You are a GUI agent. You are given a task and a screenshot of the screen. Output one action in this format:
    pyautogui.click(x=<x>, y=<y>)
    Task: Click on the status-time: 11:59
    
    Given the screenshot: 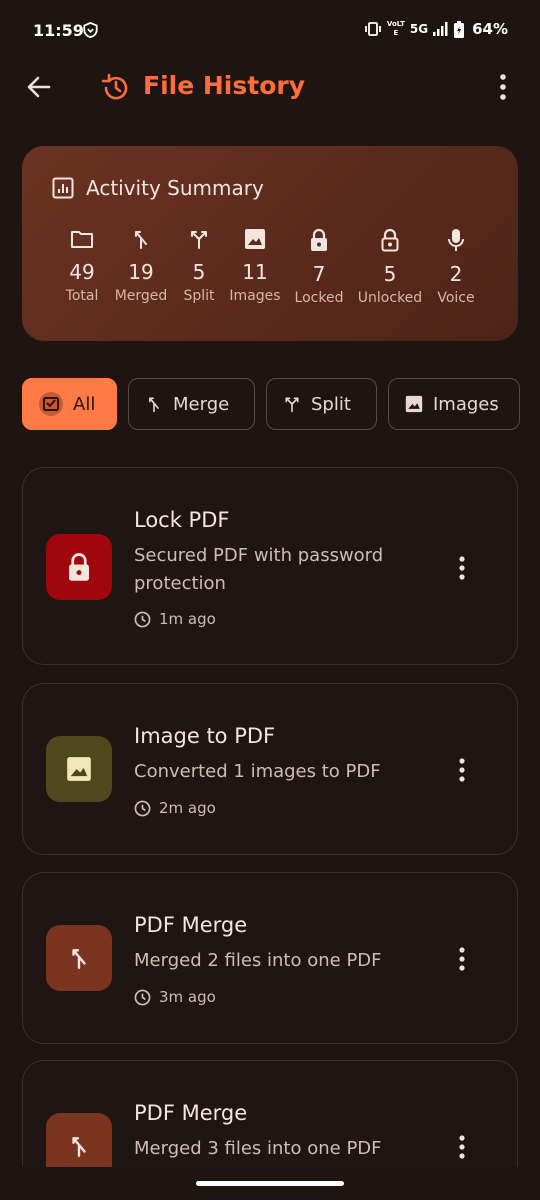 What is the action you would take?
    pyautogui.click(x=58, y=30)
    